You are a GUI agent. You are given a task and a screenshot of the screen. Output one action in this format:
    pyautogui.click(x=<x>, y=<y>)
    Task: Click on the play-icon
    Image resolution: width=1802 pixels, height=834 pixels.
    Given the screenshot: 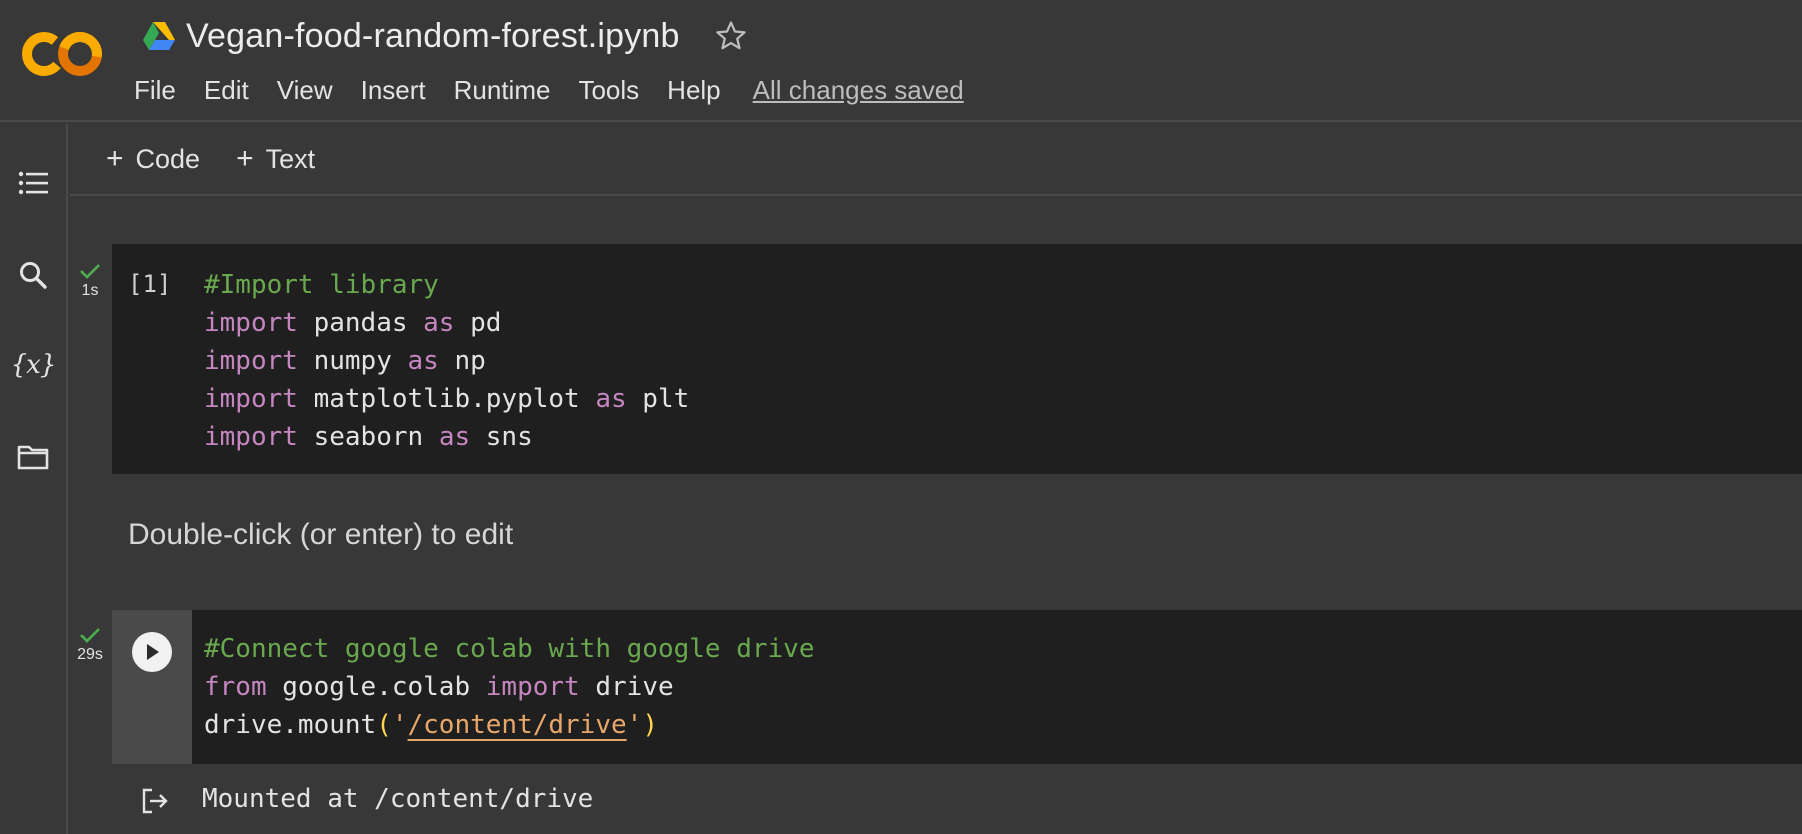 What is the action you would take?
    pyautogui.click(x=153, y=652)
    